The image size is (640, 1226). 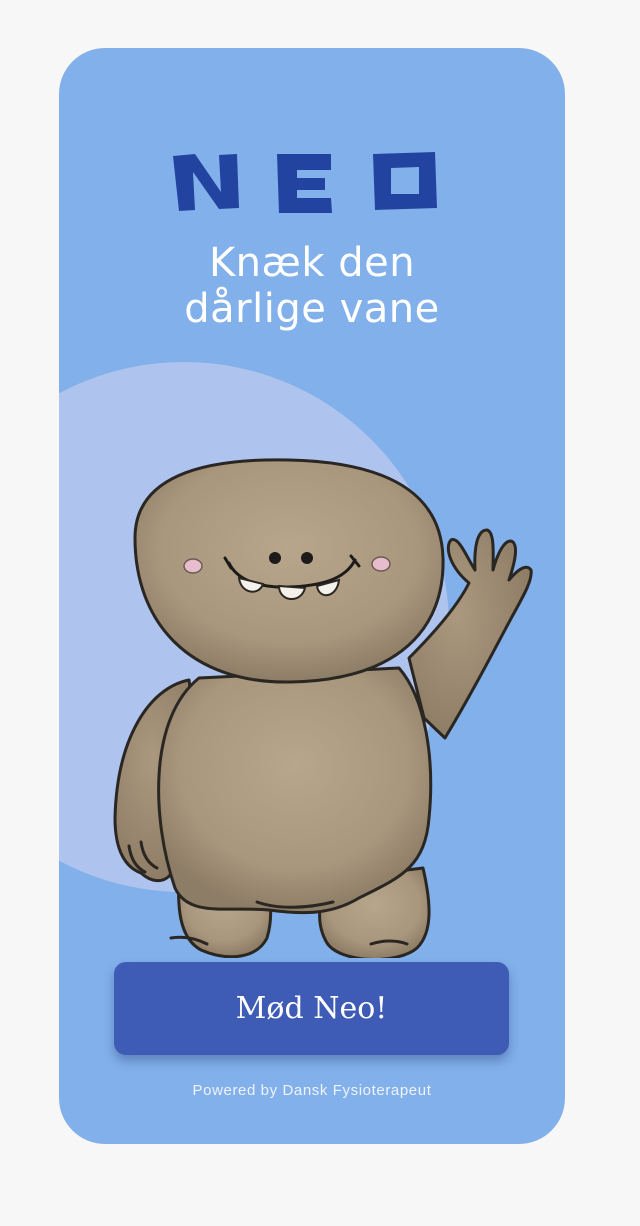 What do you see at coordinates (305, 182) in the screenshot?
I see `neo-logo` at bounding box center [305, 182].